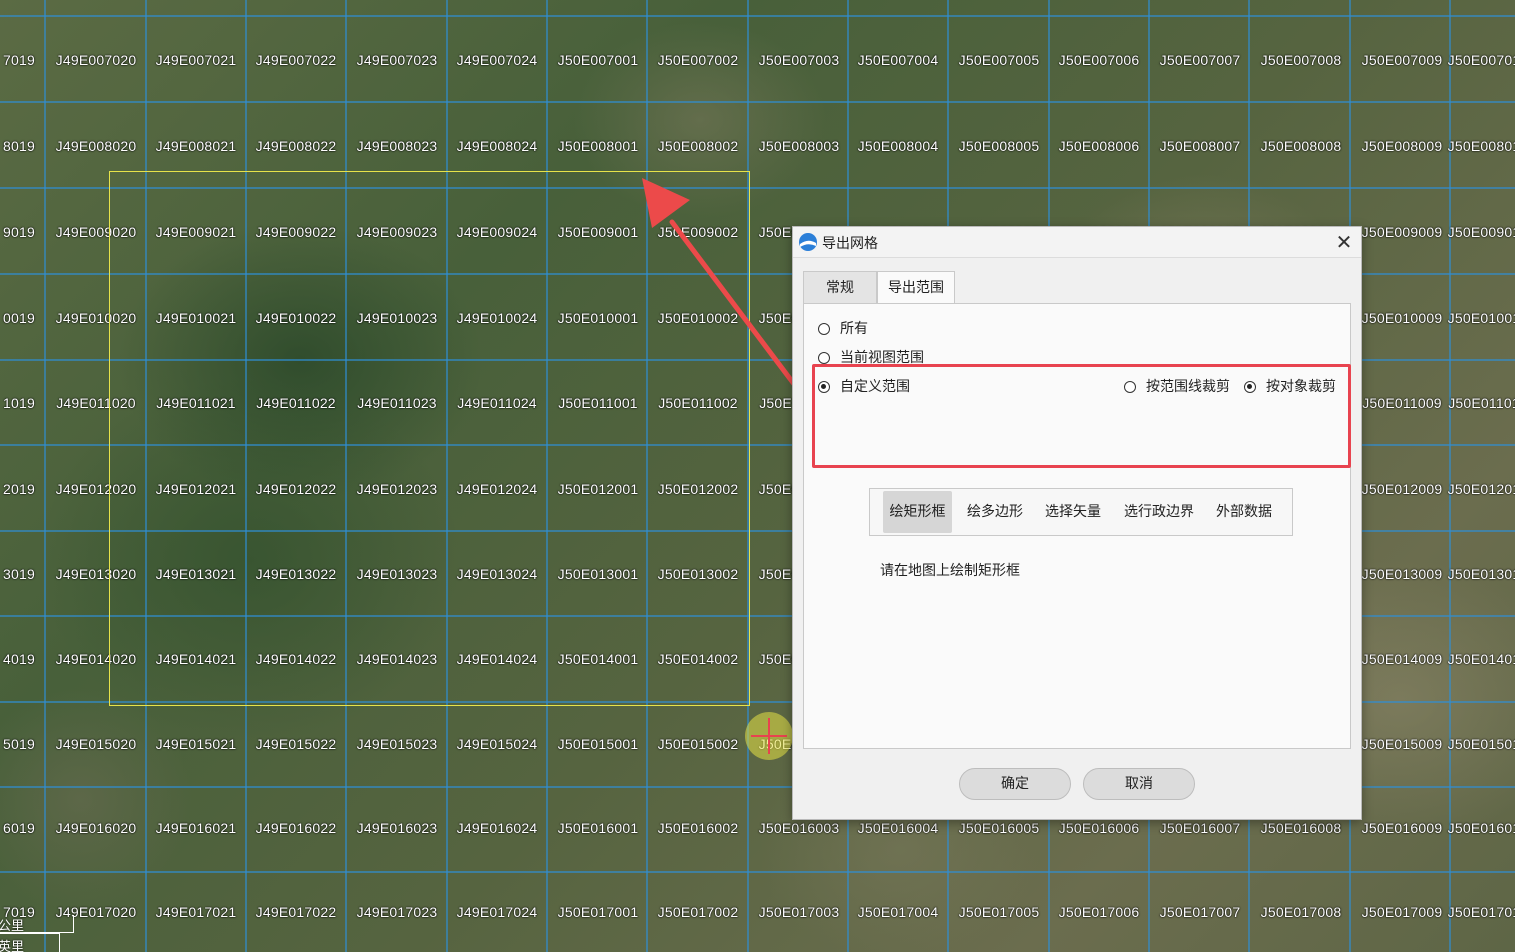 This screenshot has width=1515, height=952. What do you see at coordinates (1139, 784) in the screenshot?
I see `cancel-button: 取消` at bounding box center [1139, 784].